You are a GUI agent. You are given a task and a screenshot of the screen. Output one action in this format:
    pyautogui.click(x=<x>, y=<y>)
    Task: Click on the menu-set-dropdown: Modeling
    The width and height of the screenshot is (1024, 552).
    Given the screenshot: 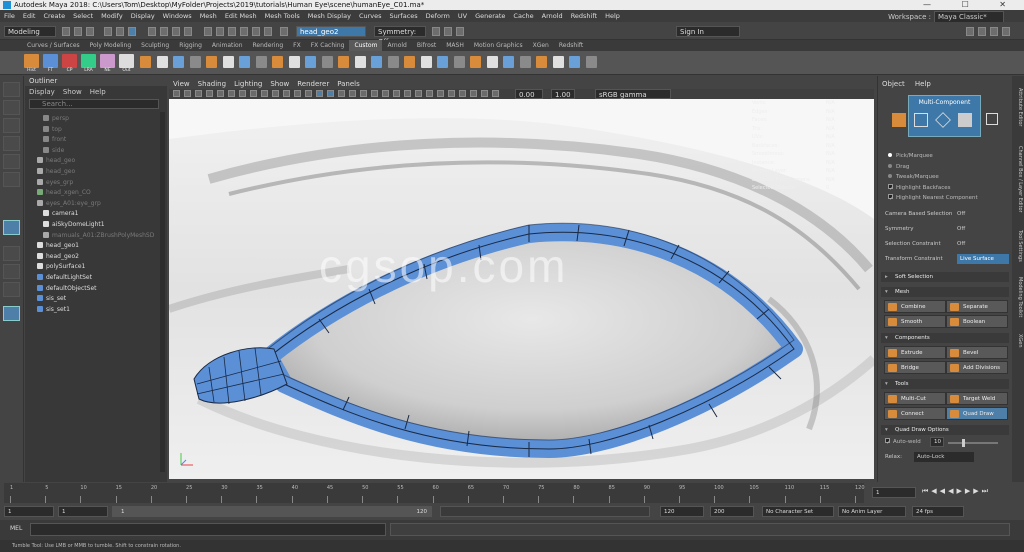 What is the action you would take?
    pyautogui.click(x=30, y=31)
    